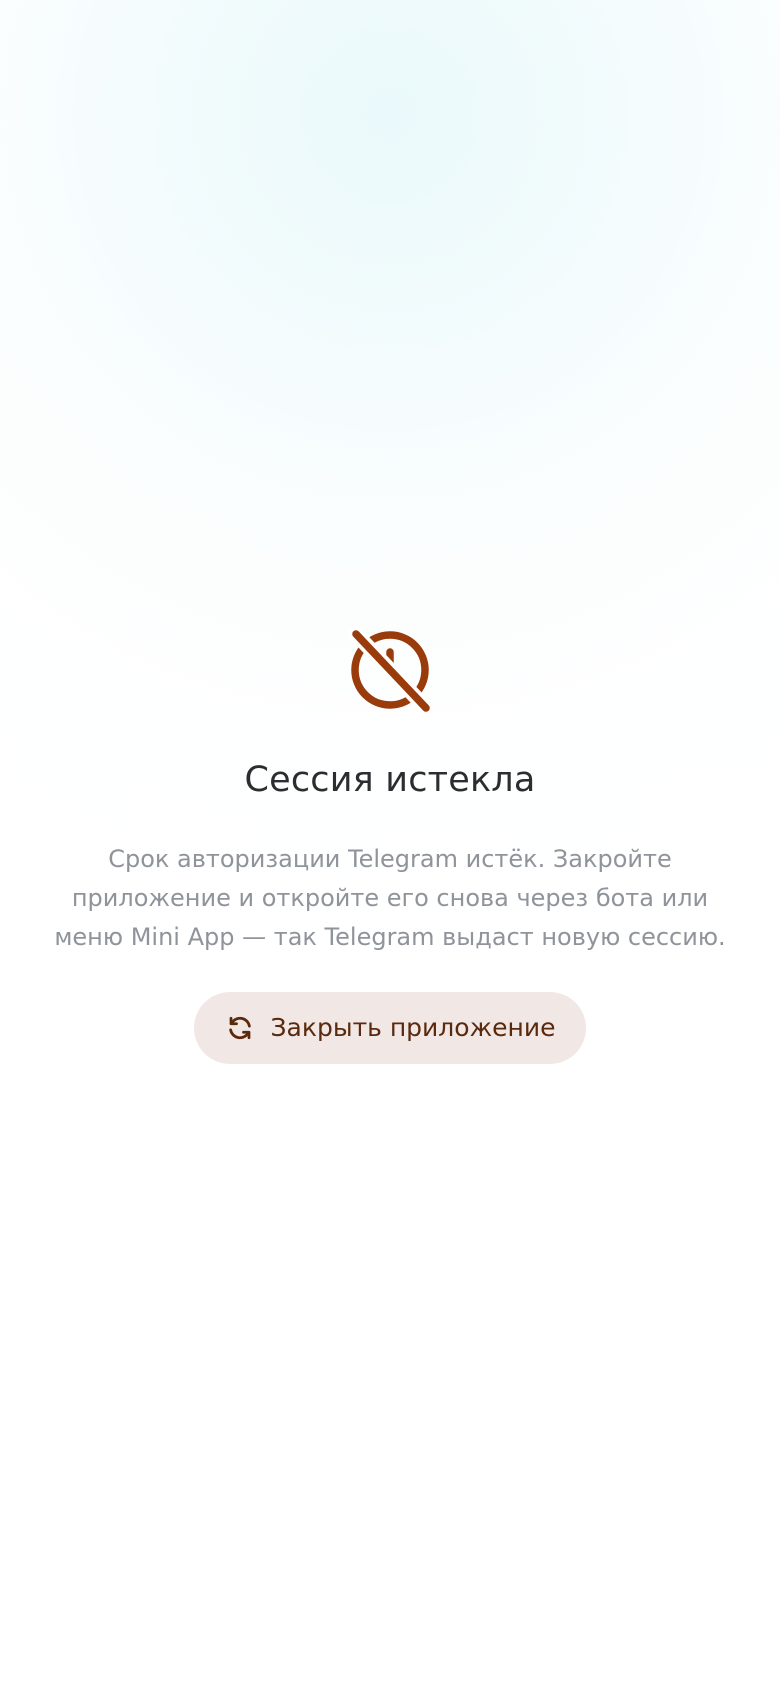  Describe the element at coordinates (413, 1027) in the screenshot. I see `close-app-button-label: Закрыть приложение` at that location.